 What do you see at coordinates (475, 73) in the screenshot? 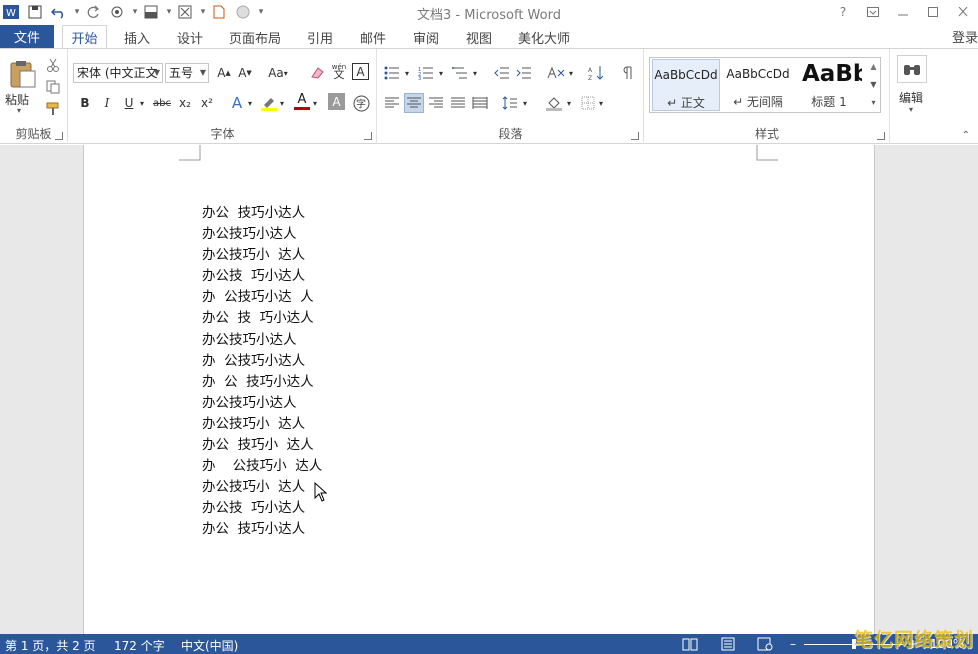
I see `multilevel-dropdown-icon: ▾` at bounding box center [475, 73].